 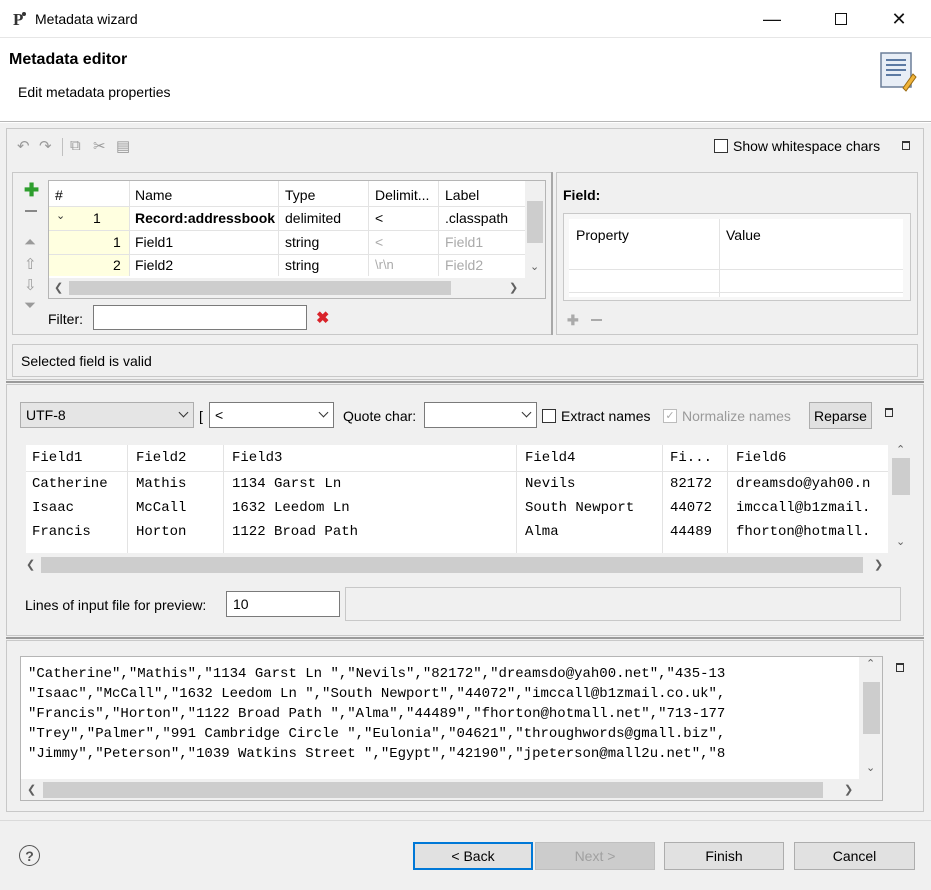 What do you see at coordinates (31, 211) in the screenshot?
I see `remove-field-icon` at bounding box center [31, 211].